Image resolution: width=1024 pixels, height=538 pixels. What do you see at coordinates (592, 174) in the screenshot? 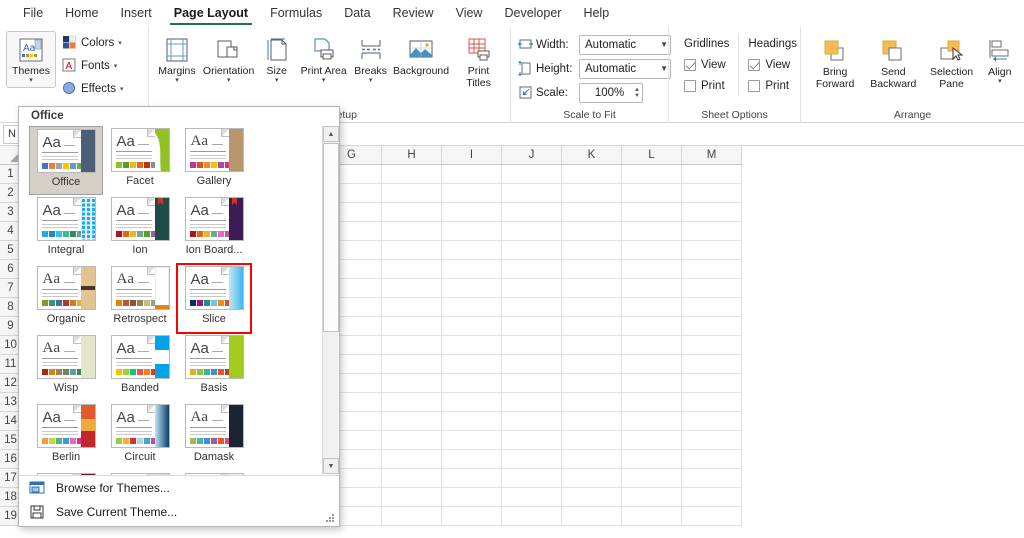
I see `cell-K1` at bounding box center [592, 174].